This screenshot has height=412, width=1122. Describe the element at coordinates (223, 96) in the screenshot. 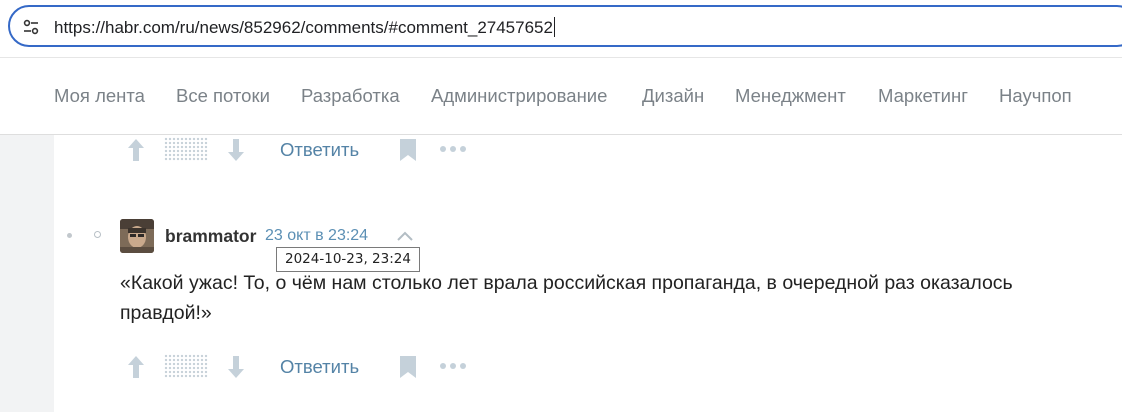

I see `nav-item-all-flows: Все потоки` at that location.